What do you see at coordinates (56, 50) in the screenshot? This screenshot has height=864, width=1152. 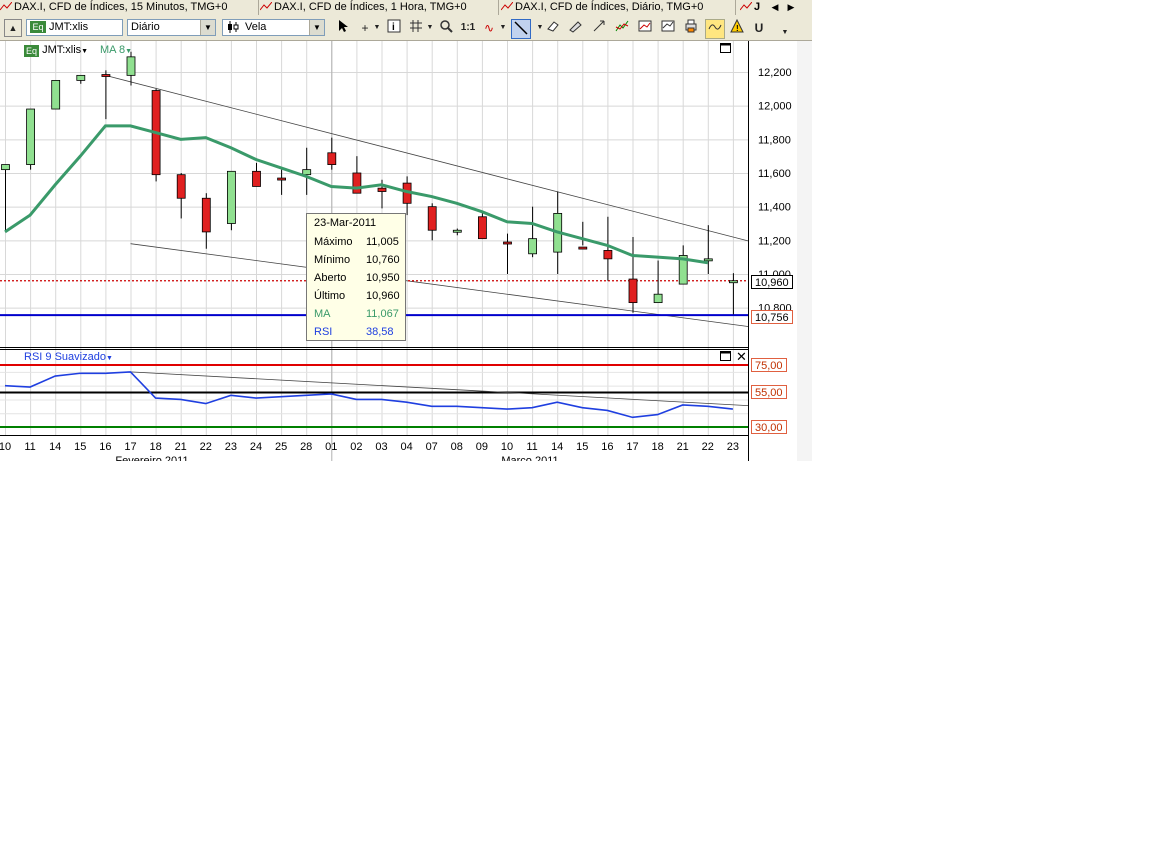 I see `instrument-legend: Eq JMT:xlis▼` at bounding box center [56, 50].